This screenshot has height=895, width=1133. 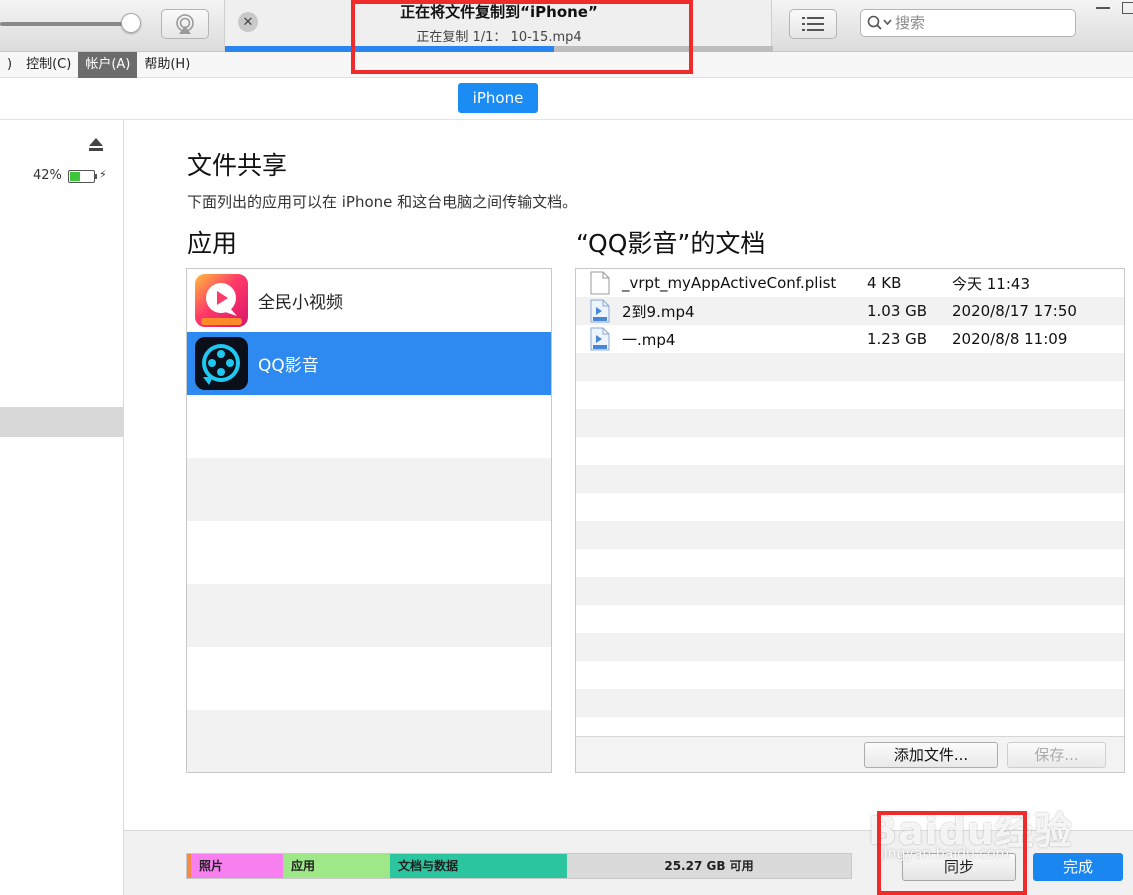 I want to click on sidebar-item-file-sharing, so click(x=61, y=422).